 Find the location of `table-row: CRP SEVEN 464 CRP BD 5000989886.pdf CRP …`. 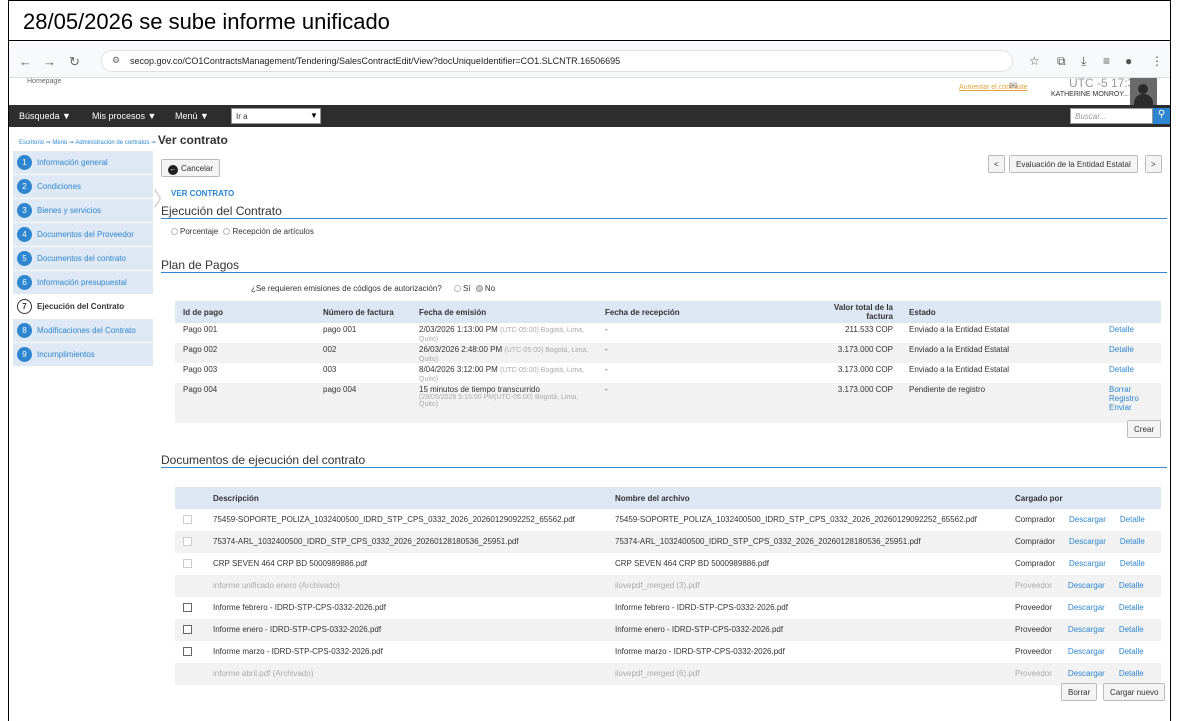

table-row: CRP SEVEN 464 CRP BD 5000989886.pdf CRP … is located at coordinates (668, 564).